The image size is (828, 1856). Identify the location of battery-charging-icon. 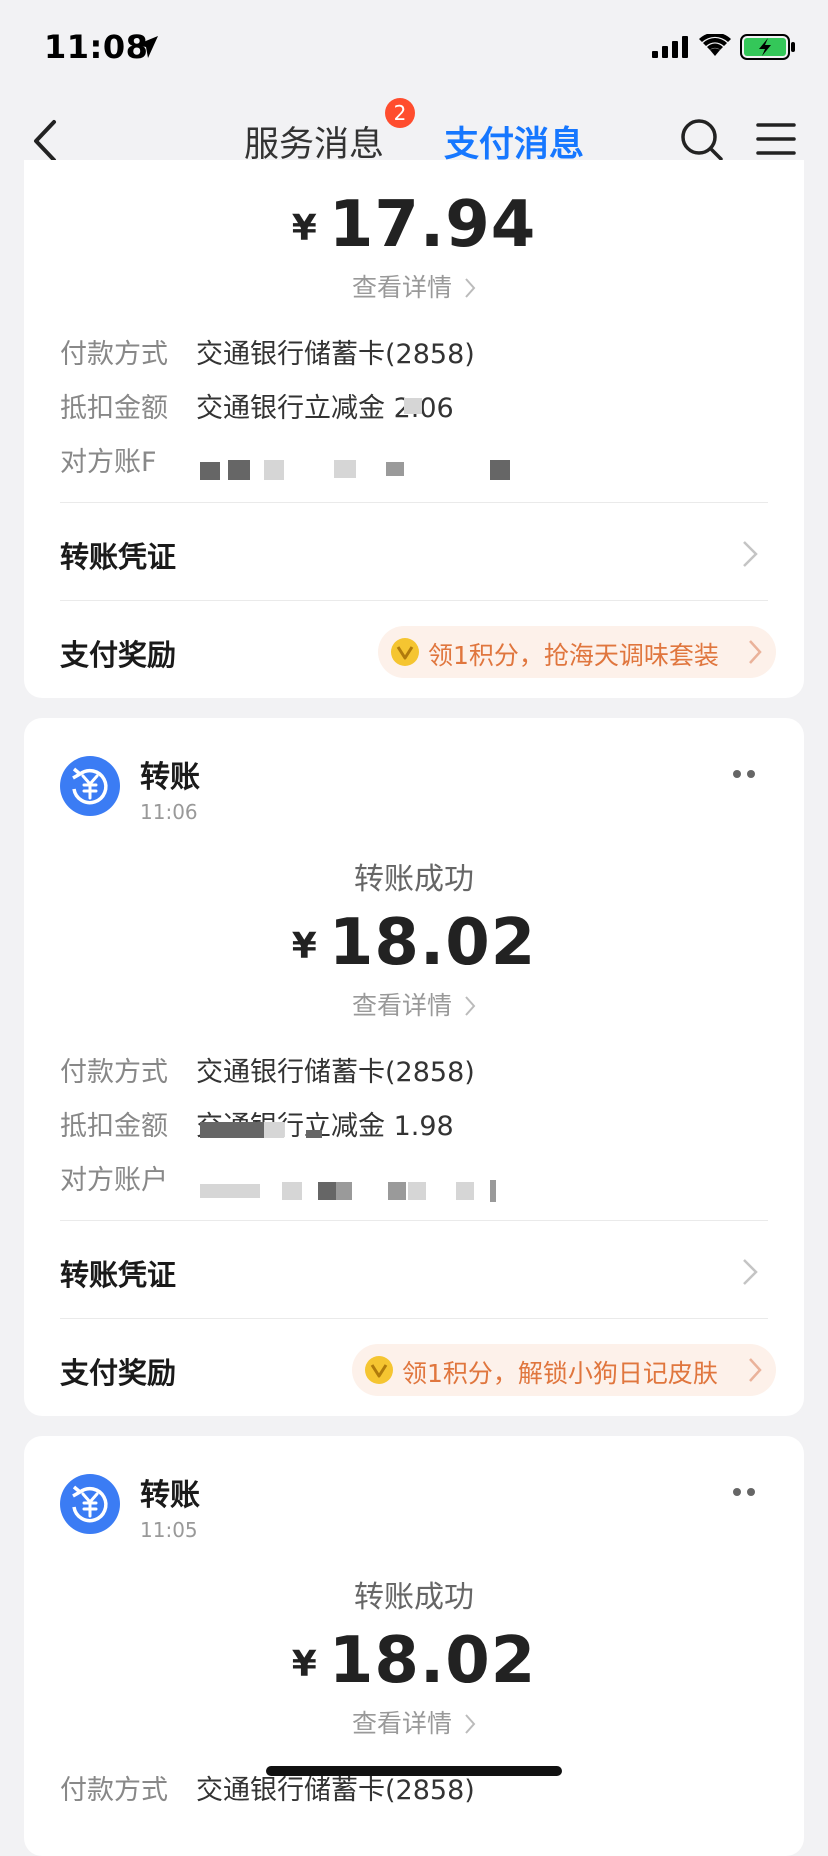
(767, 47).